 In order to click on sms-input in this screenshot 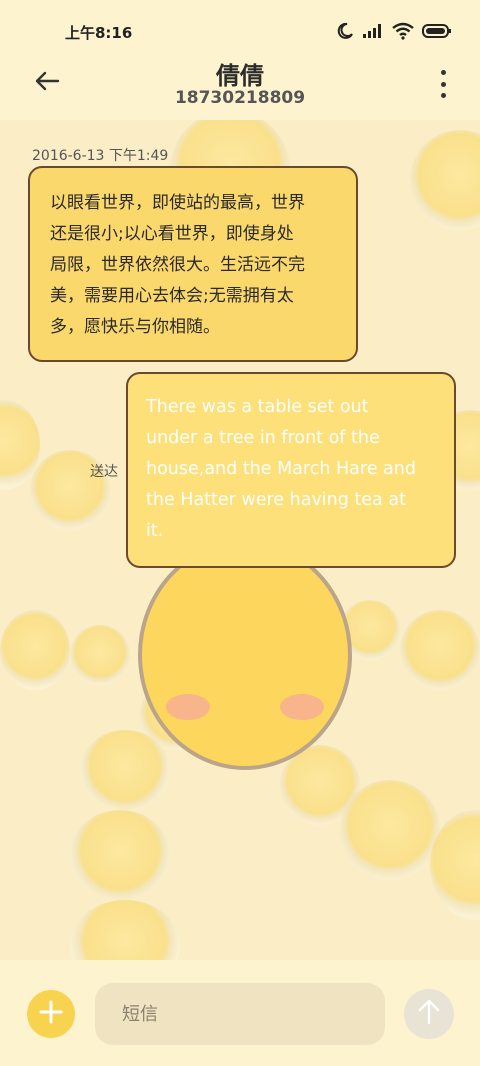, I will do `click(240, 1014)`.